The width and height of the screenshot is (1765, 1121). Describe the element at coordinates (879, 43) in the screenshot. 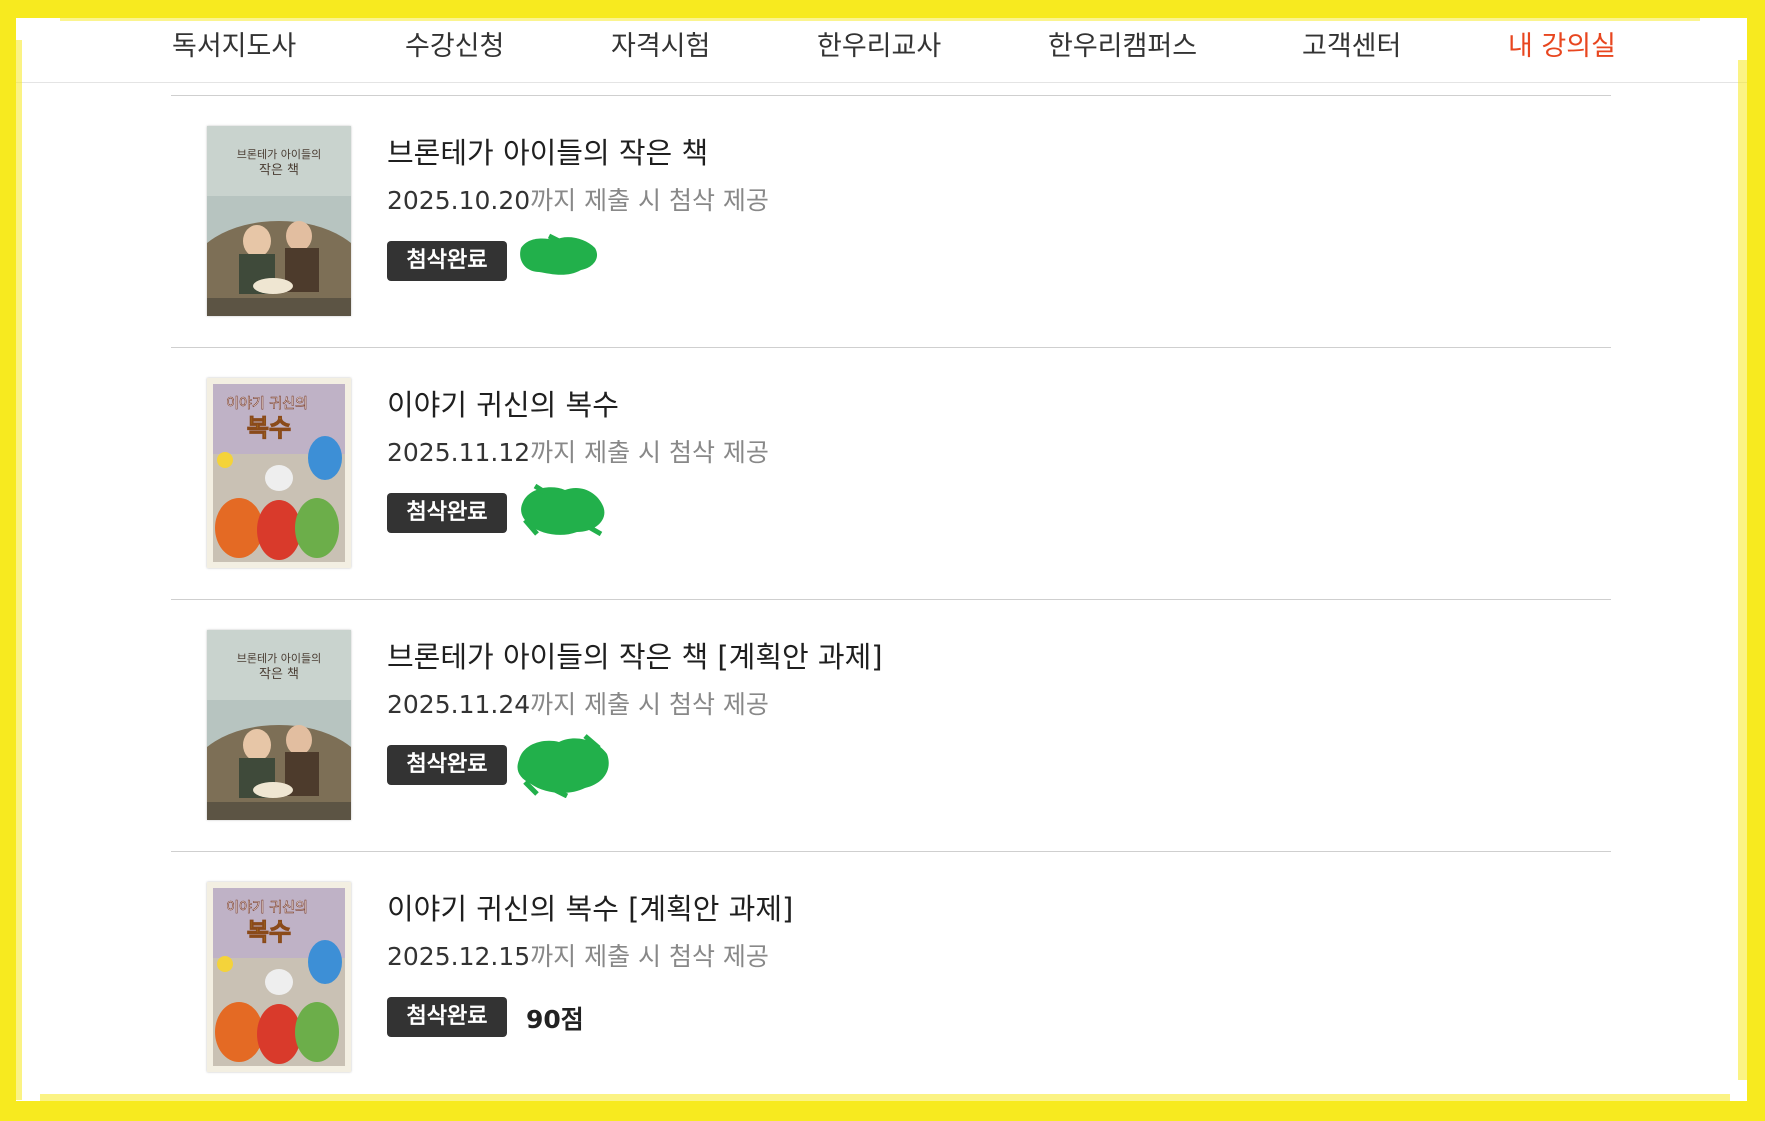

I see `nav-item-hanuri-teacher: 한우리교사` at that location.